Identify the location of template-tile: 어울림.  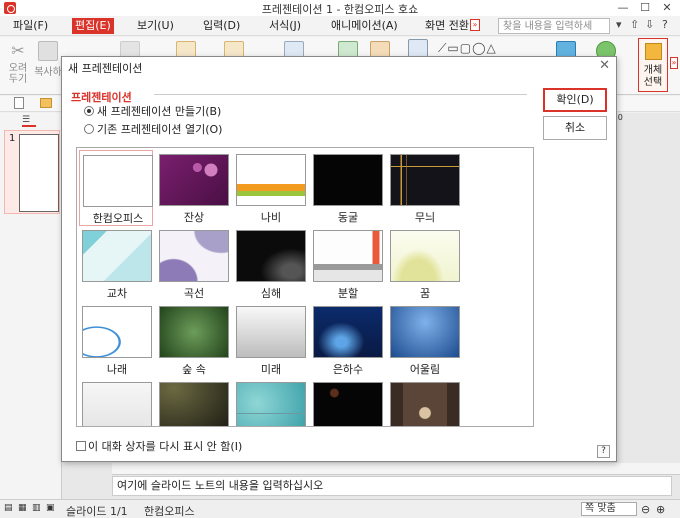
(424, 340).